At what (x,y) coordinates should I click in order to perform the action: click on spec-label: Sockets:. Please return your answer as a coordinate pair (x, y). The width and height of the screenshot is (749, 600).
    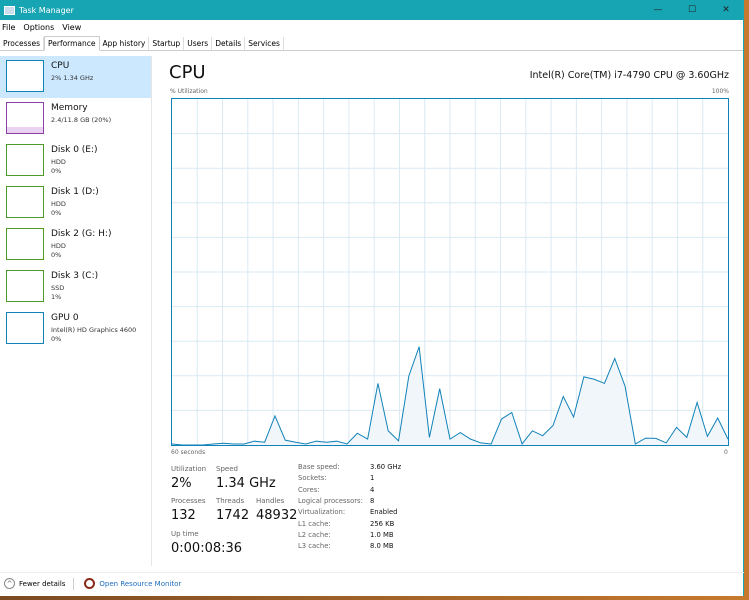
    Looking at the image, I should click on (312, 478).